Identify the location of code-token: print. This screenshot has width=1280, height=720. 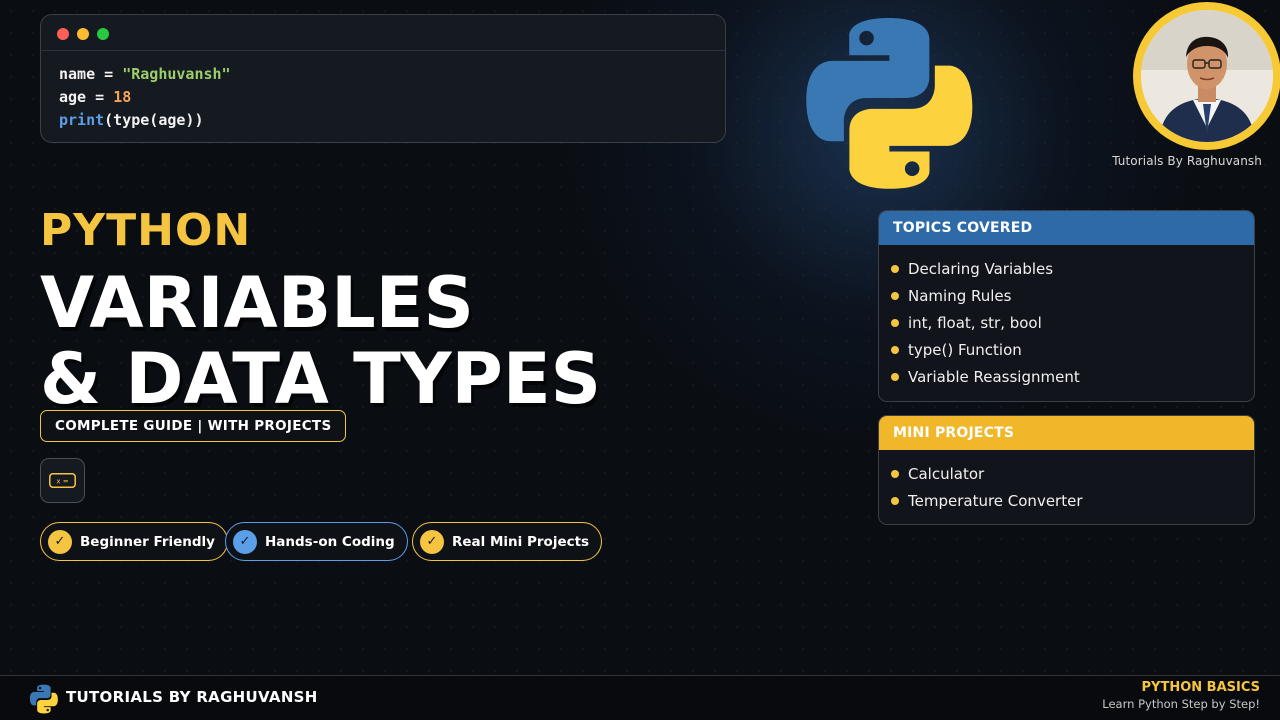
(82, 120).